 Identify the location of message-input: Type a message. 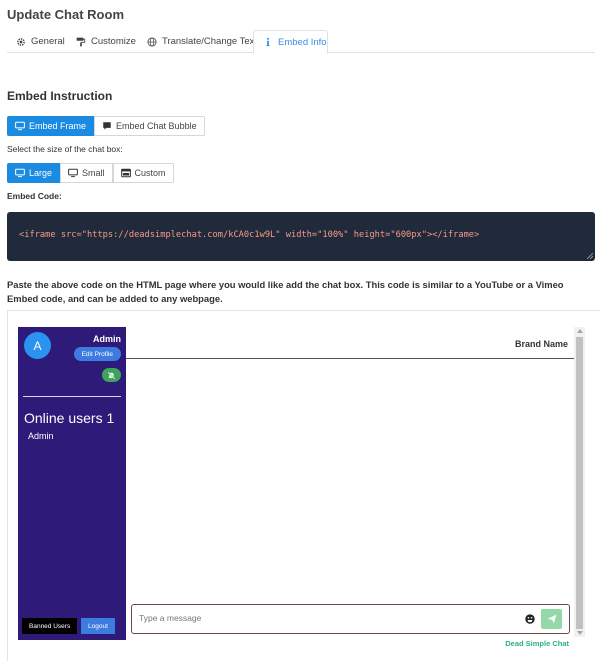
(350, 619).